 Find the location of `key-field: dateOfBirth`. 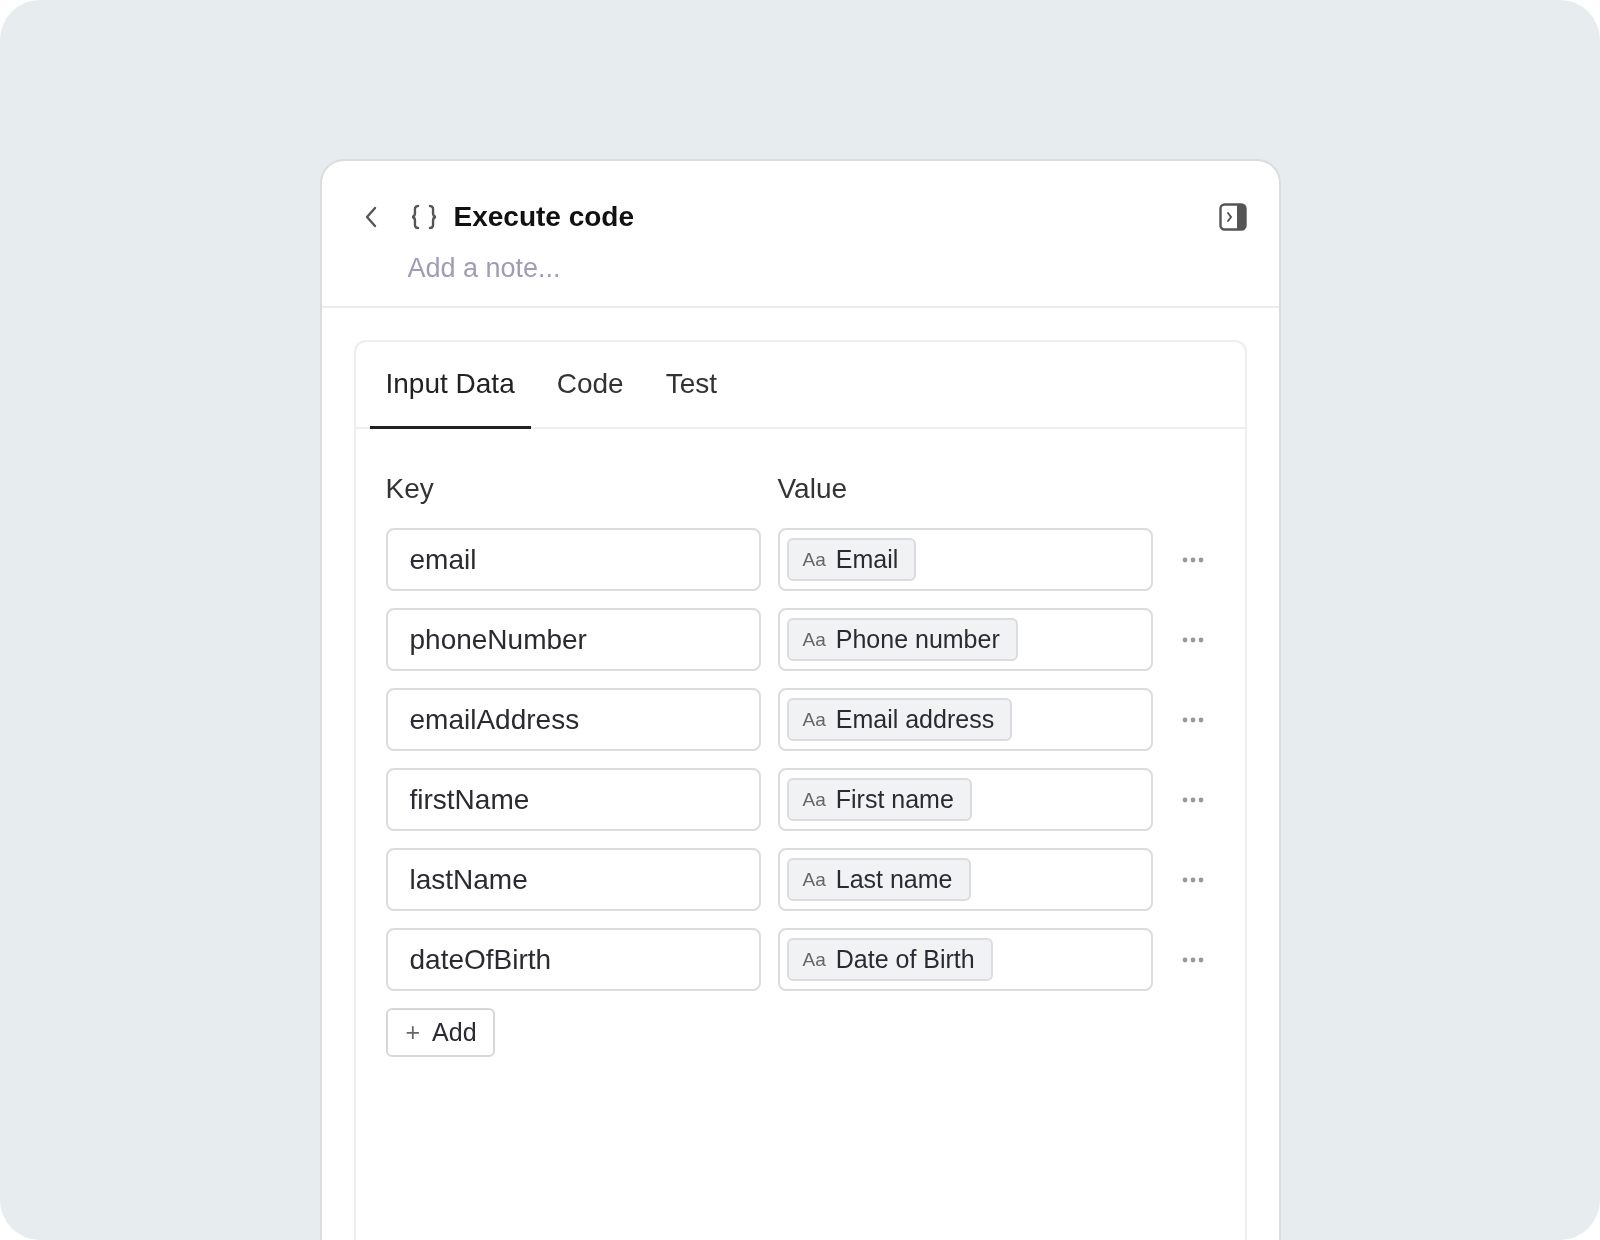

key-field: dateOfBirth is located at coordinates (573, 959).